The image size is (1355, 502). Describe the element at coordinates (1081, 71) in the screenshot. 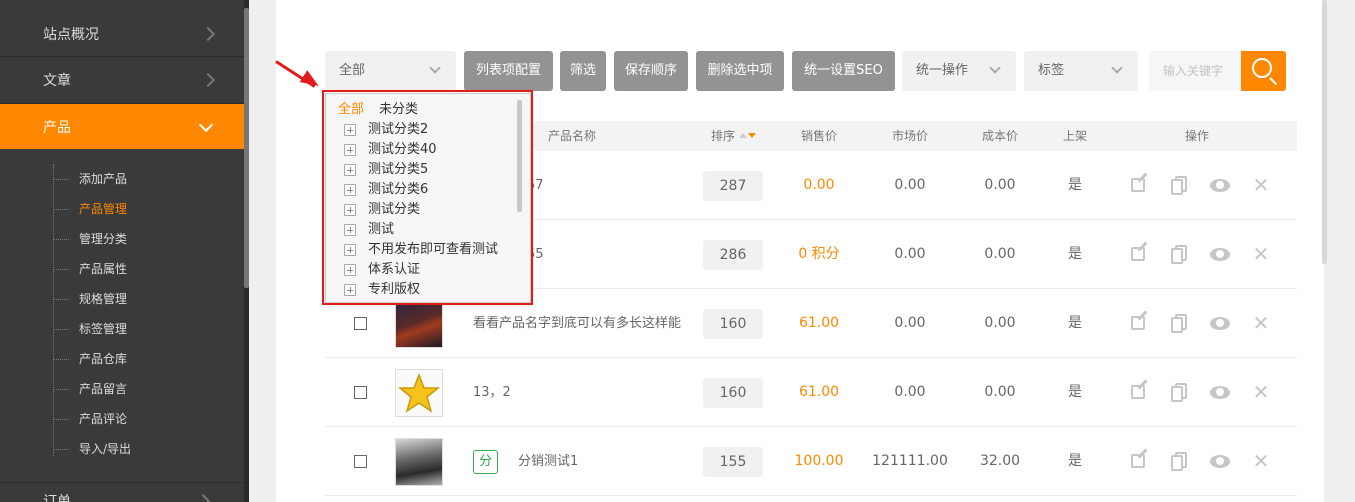

I see `tag-select: 标签` at that location.